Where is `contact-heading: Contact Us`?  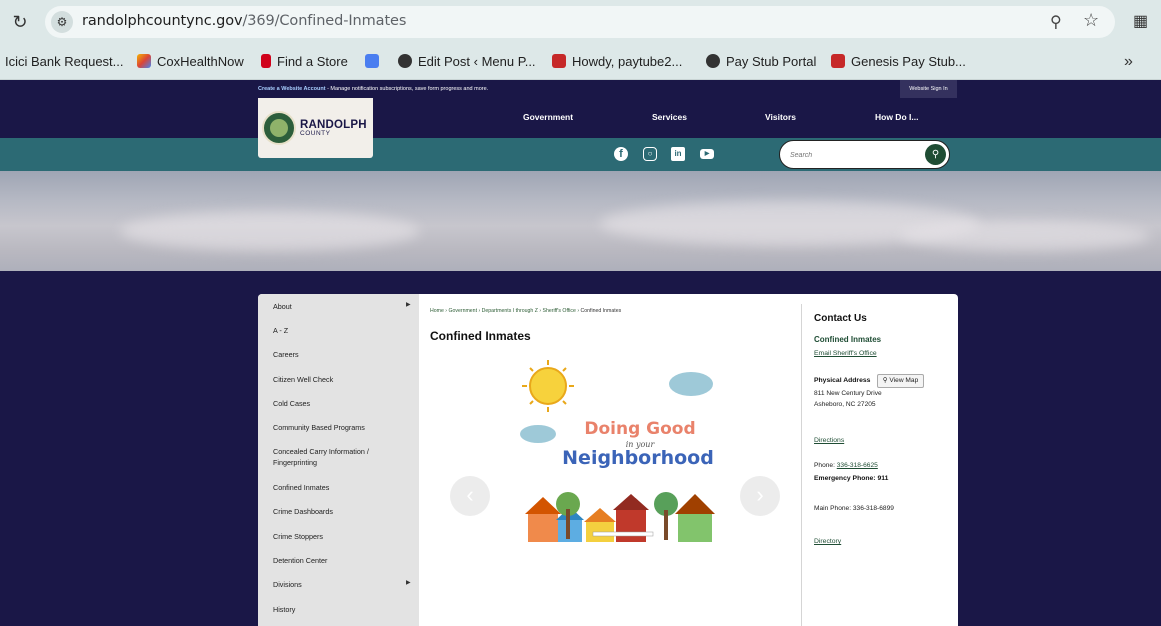
contact-heading: Contact Us is located at coordinates (840, 318).